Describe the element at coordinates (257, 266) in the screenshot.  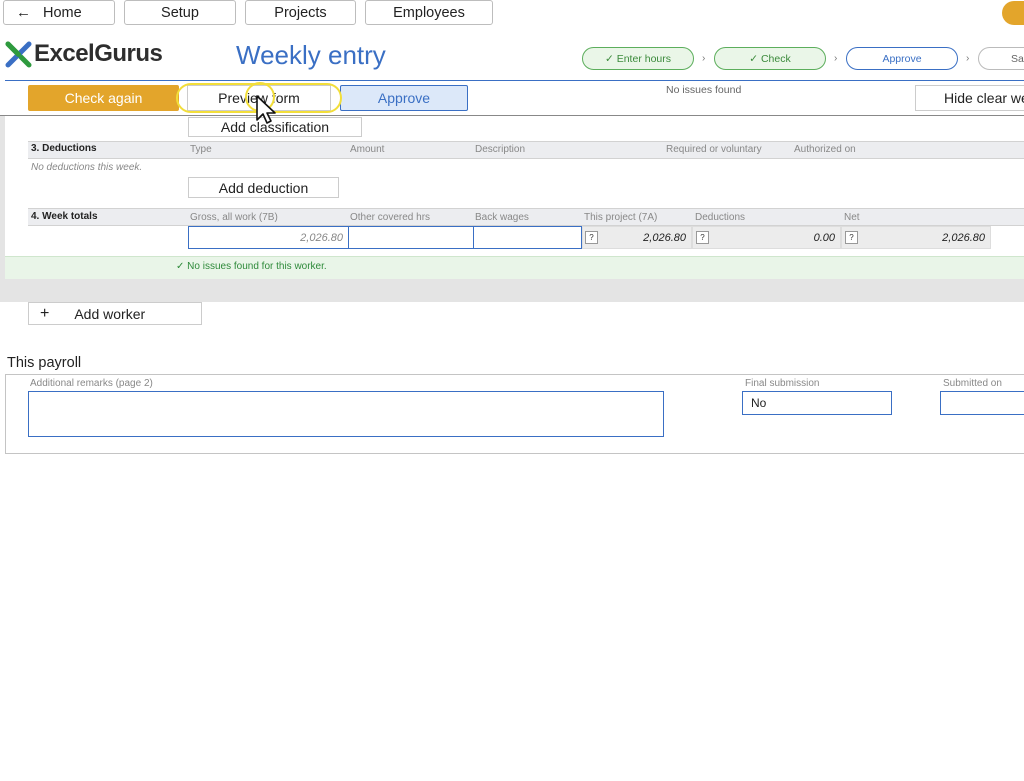
I see `worker-status-text: No issues found for this worker.` at that location.